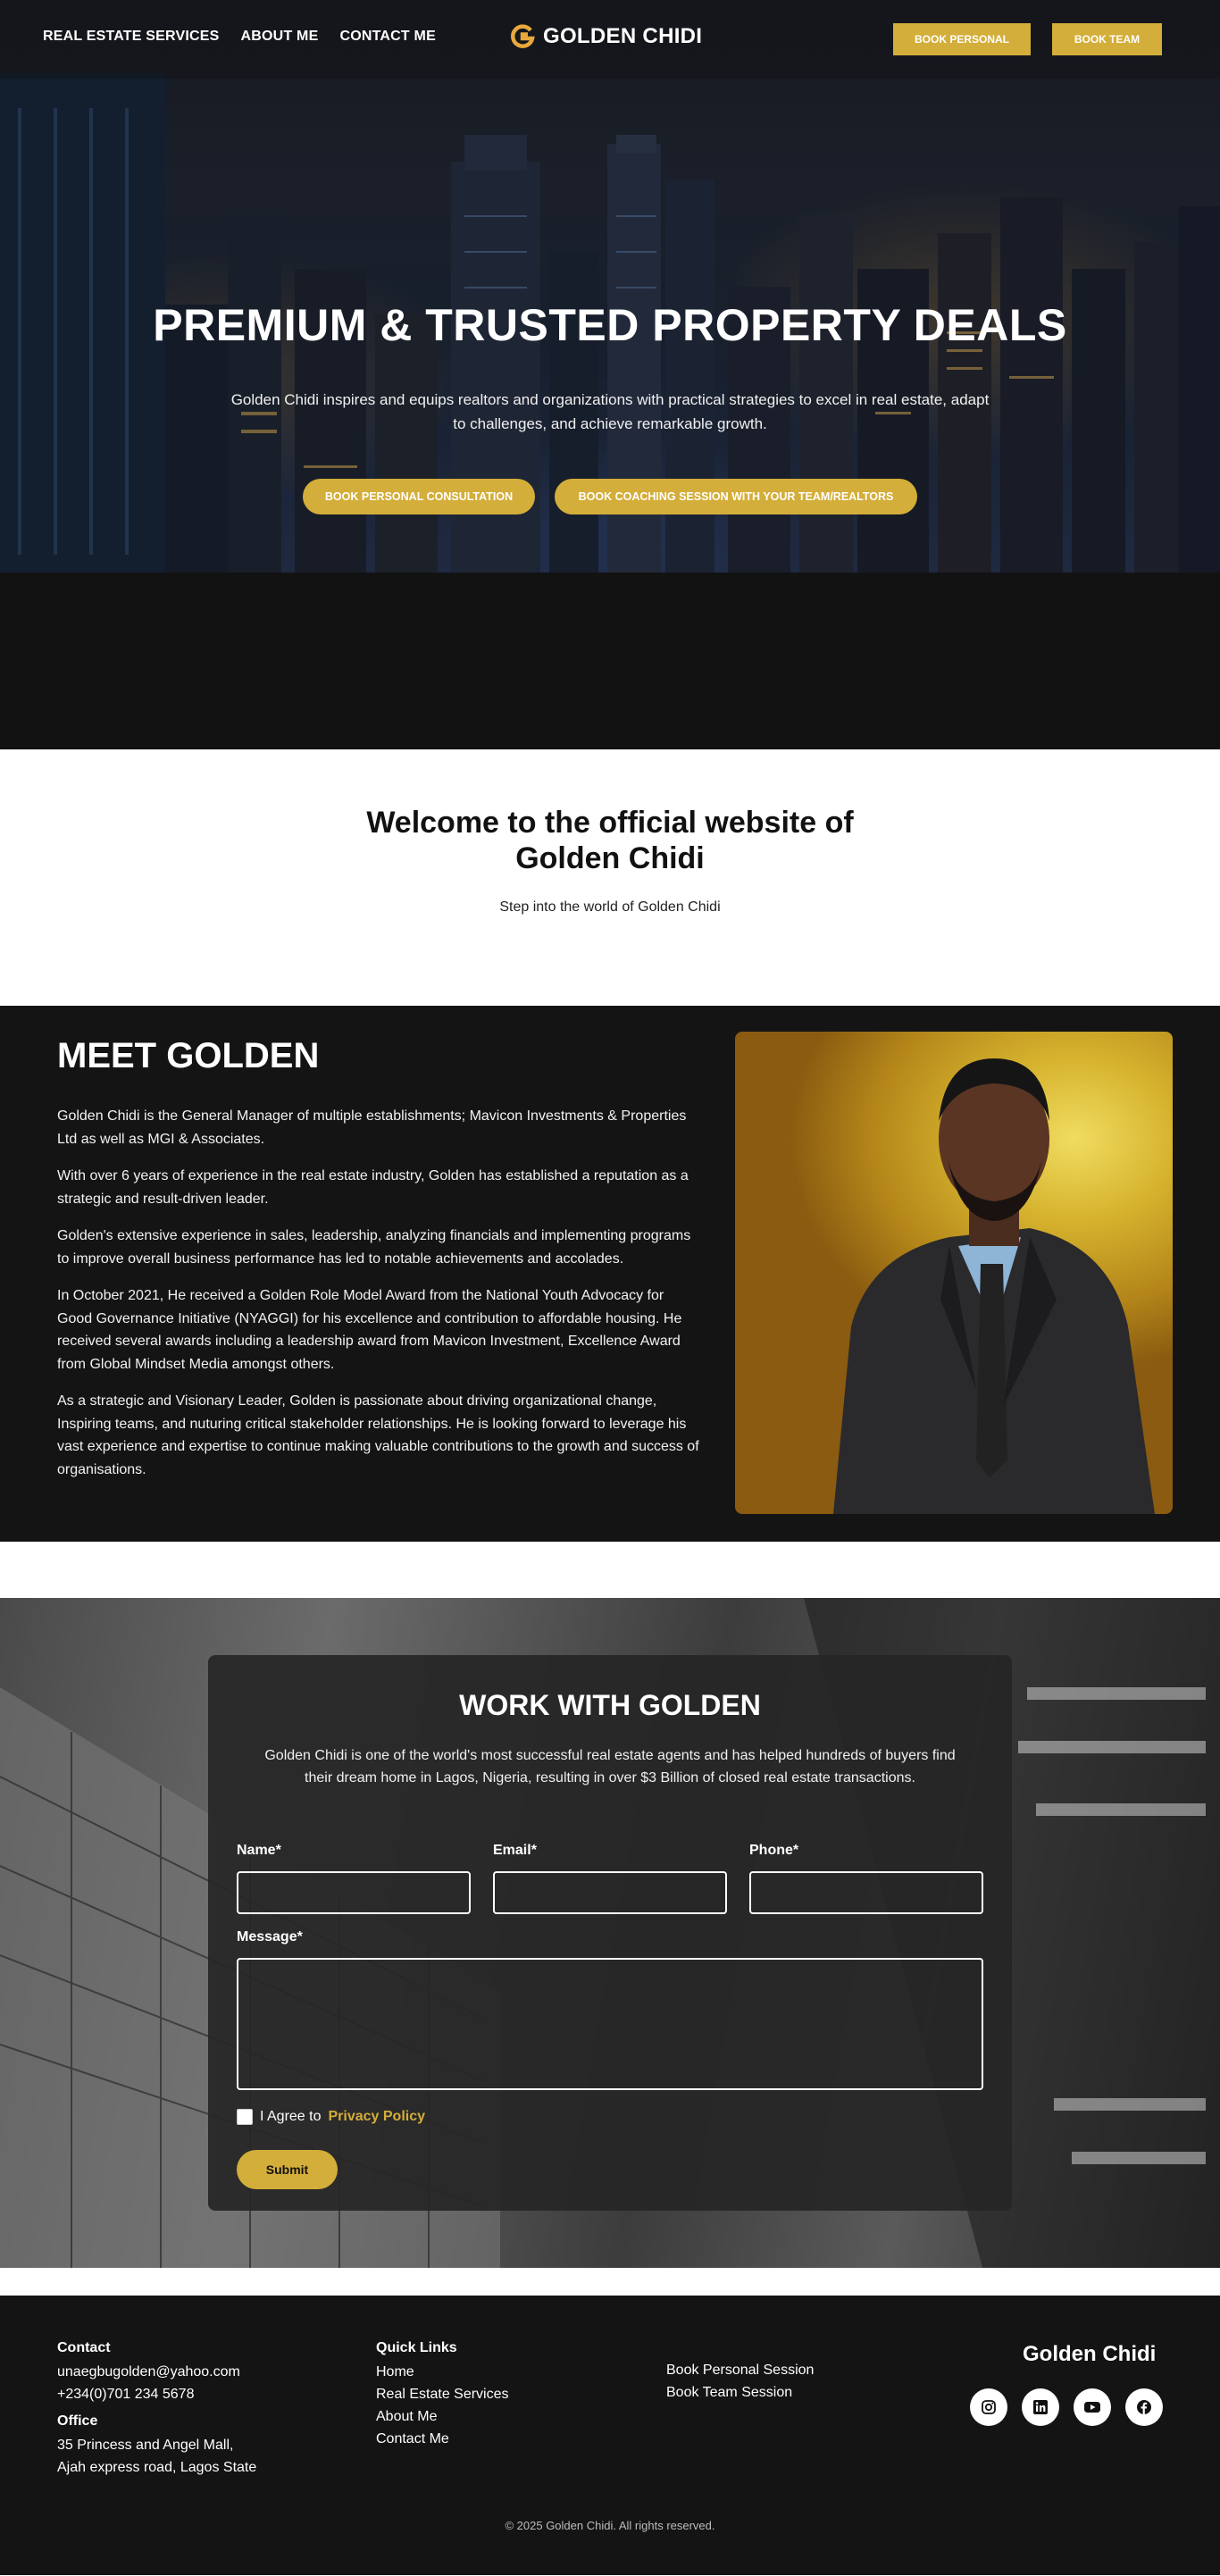 This screenshot has width=1220, height=2576. Describe the element at coordinates (77, 2421) in the screenshot. I see `footer-office-heading: Office` at that location.